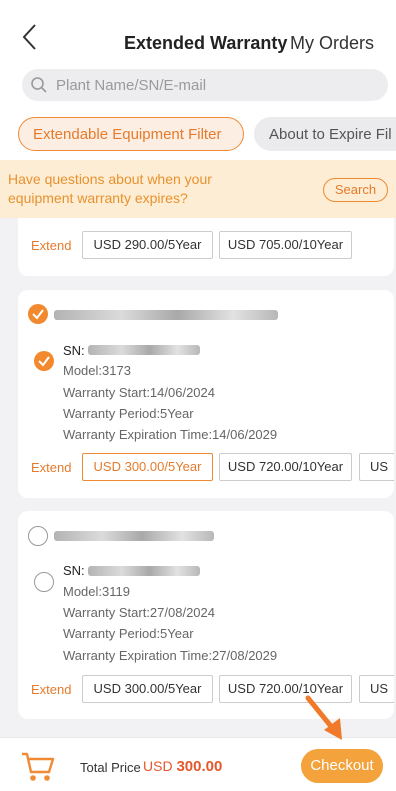 The width and height of the screenshot is (396, 791). What do you see at coordinates (198, 29) in the screenshot?
I see `header: Extended Warranty My Orders` at bounding box center [198, 29].